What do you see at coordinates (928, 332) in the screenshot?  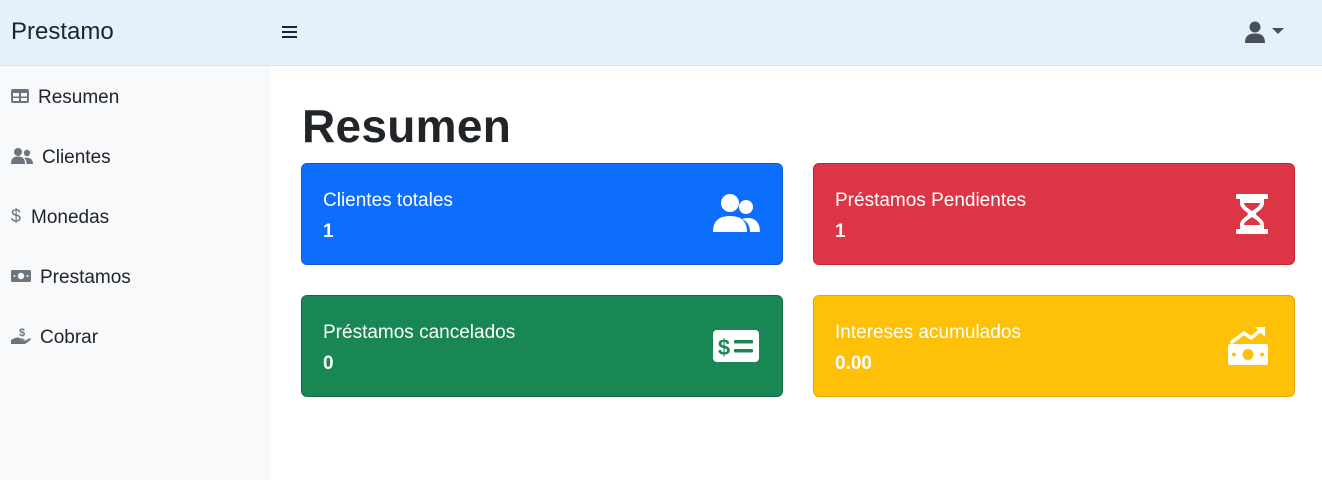 I see `card-label: Intereses acumulados` at bounding box center [928, 332].